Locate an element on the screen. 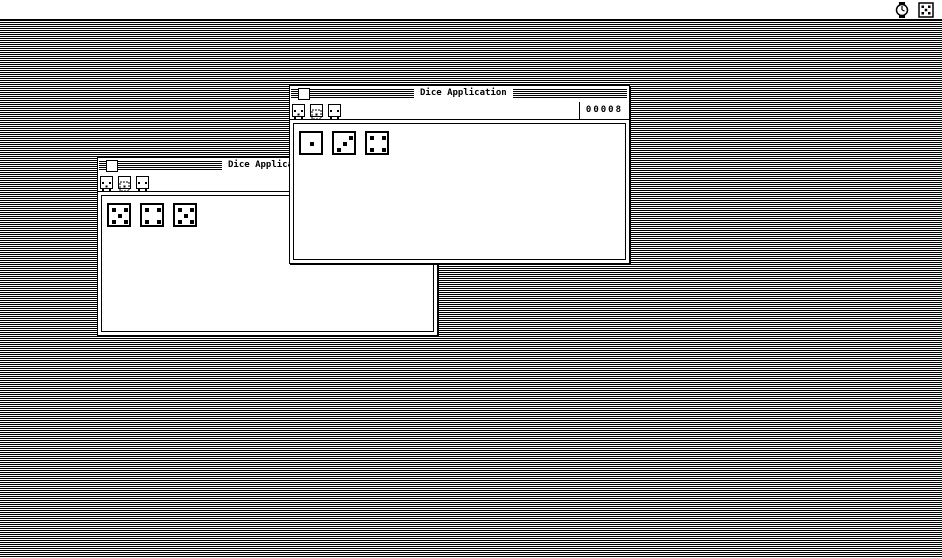  menu-bar is located at coordinates (471, 10).